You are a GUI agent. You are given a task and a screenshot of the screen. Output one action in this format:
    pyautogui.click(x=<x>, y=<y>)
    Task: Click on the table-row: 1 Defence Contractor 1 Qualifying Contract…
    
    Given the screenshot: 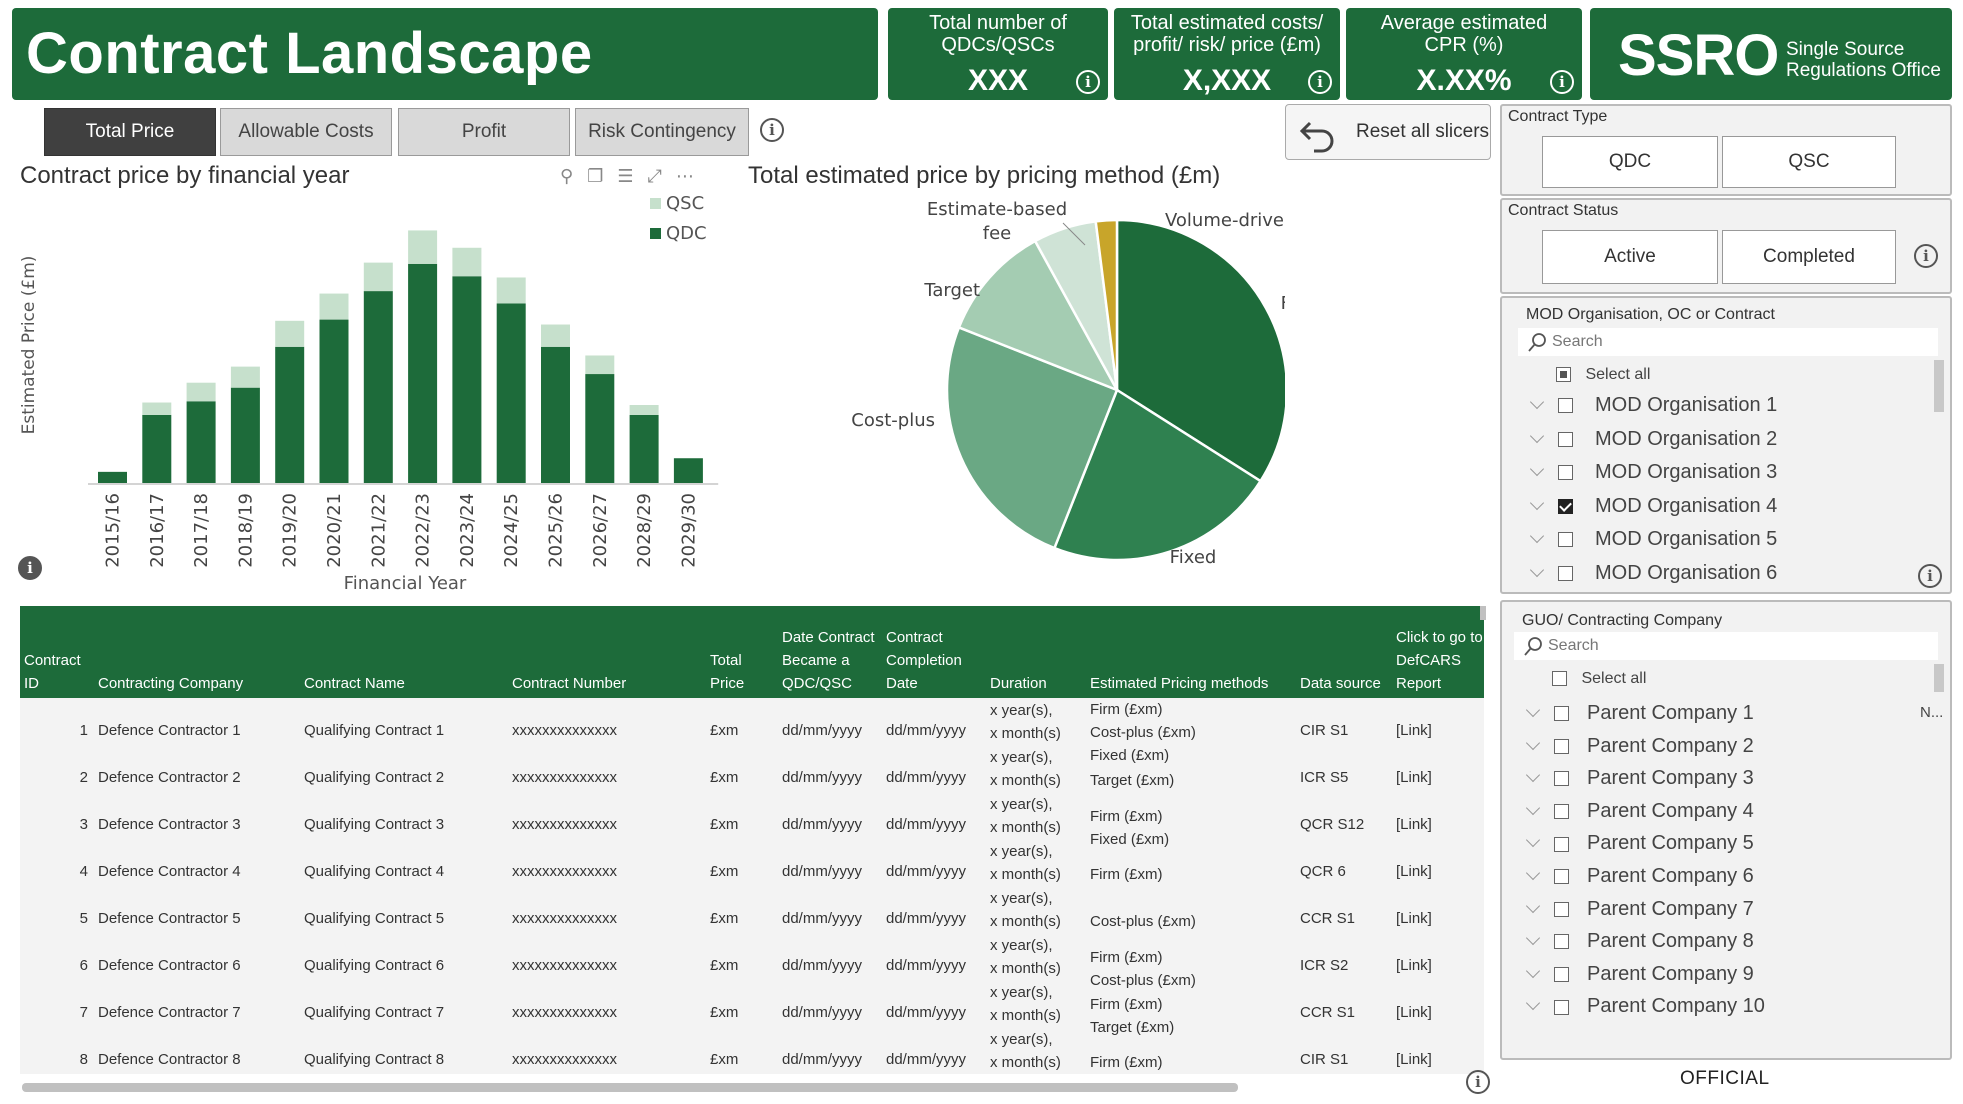 What is the action you would take?
    pyautogui.click(x=752, y=732)
    